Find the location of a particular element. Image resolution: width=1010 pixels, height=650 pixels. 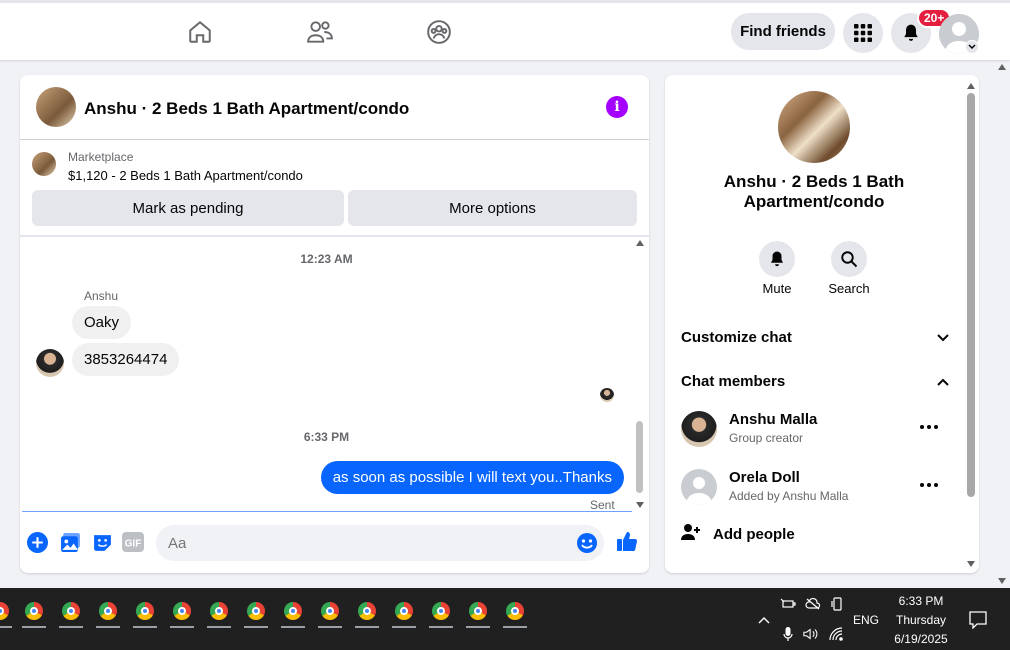

search-label: Search is located at coordinates (849, 288).